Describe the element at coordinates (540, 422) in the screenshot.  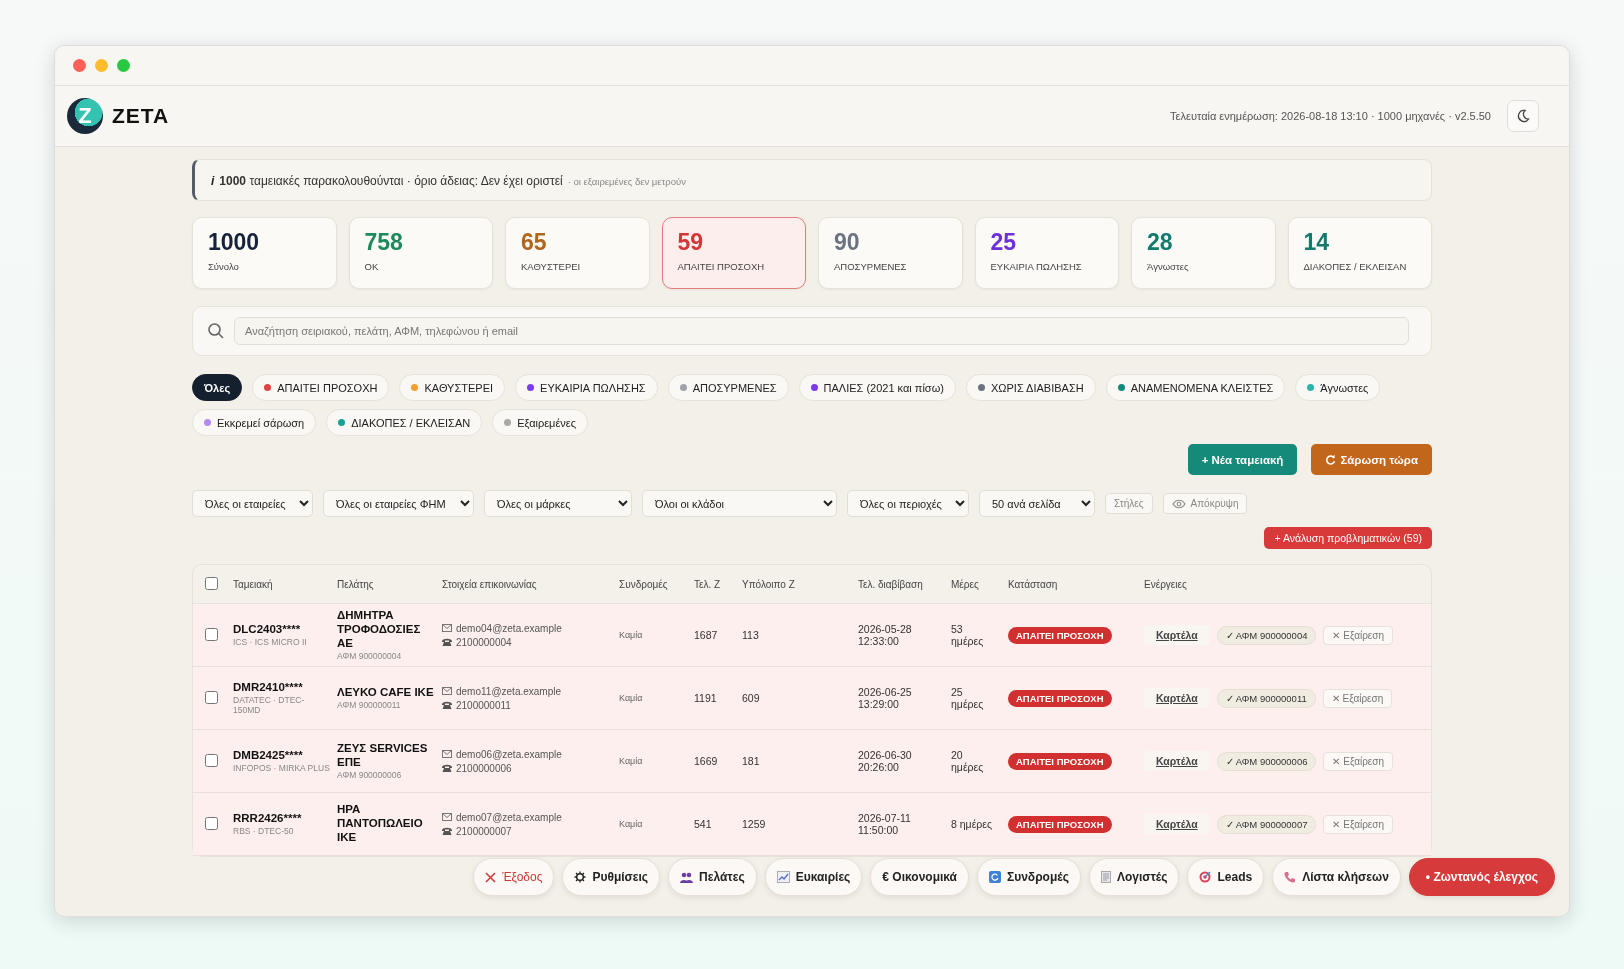
I see `filter-chip: Εξαιρεμένες` at that location.